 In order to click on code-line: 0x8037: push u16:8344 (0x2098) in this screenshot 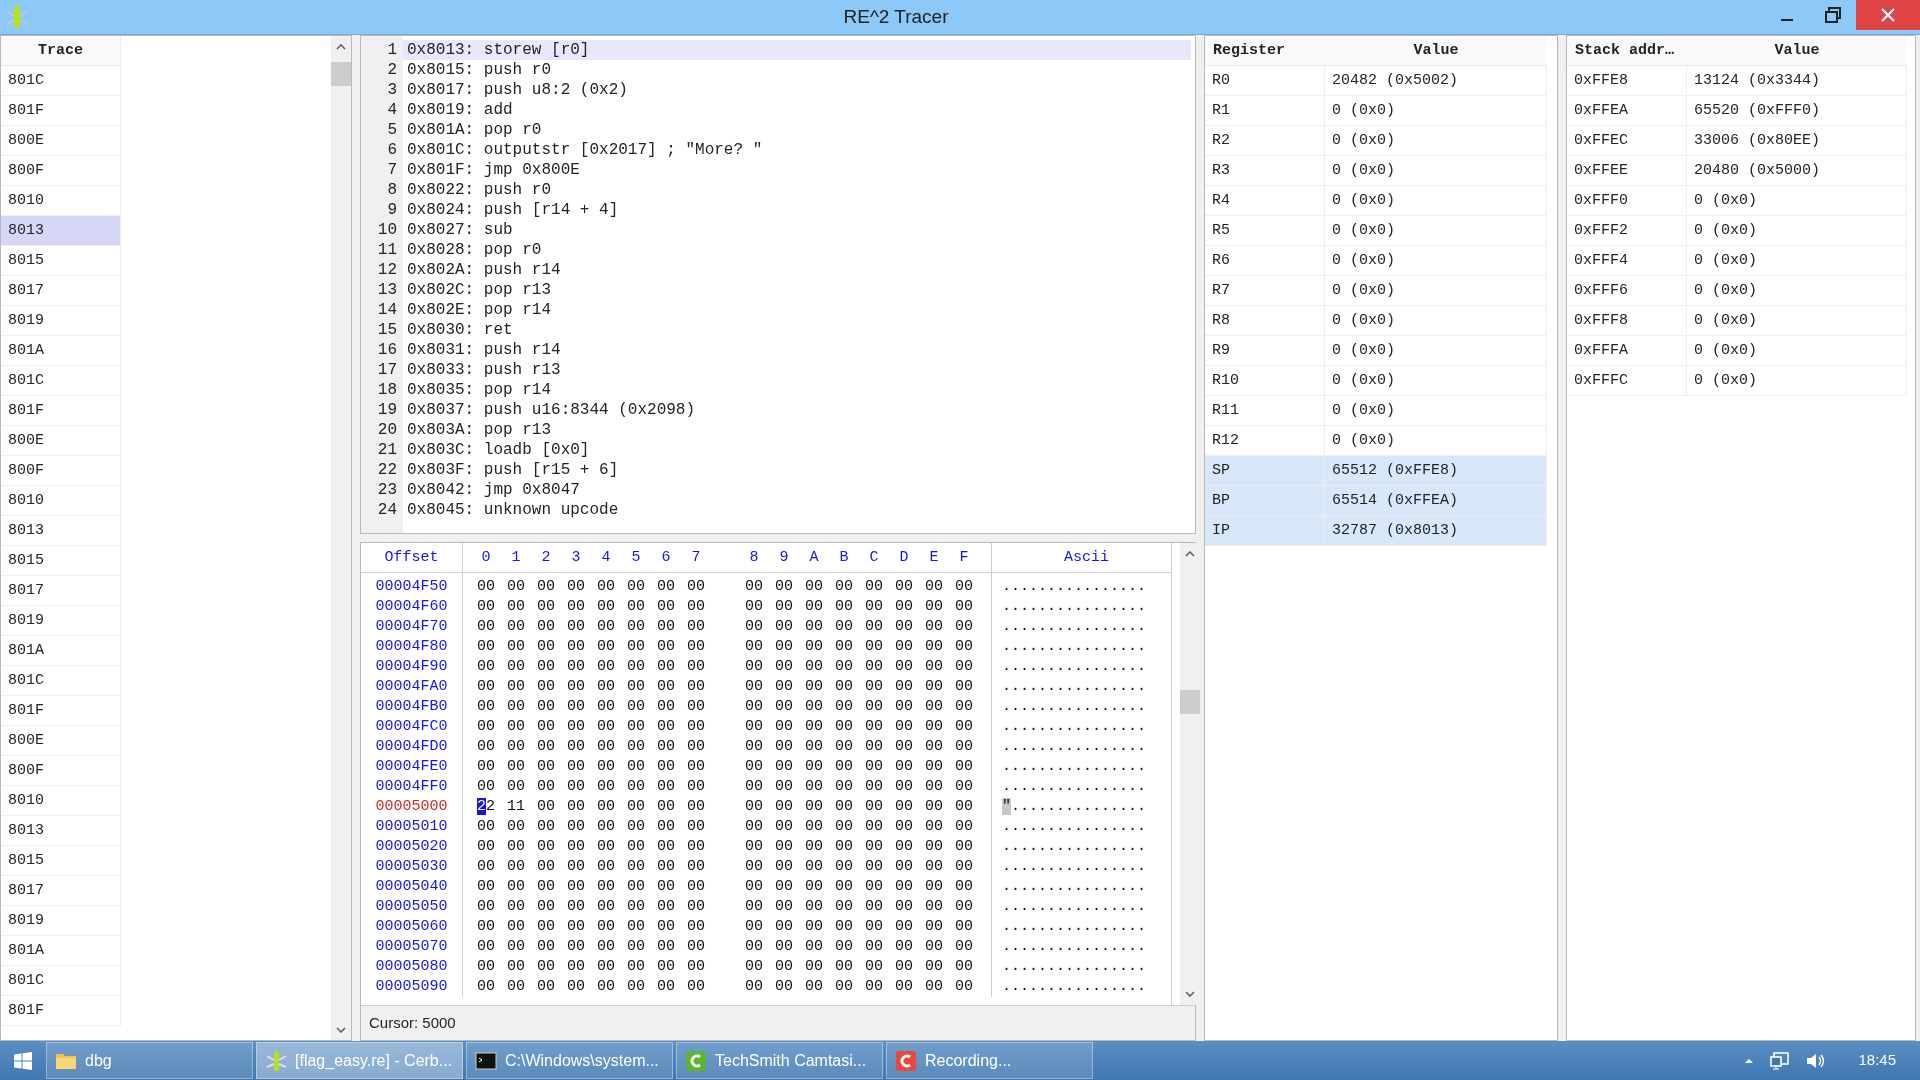, I will do `click(797, 410)`.